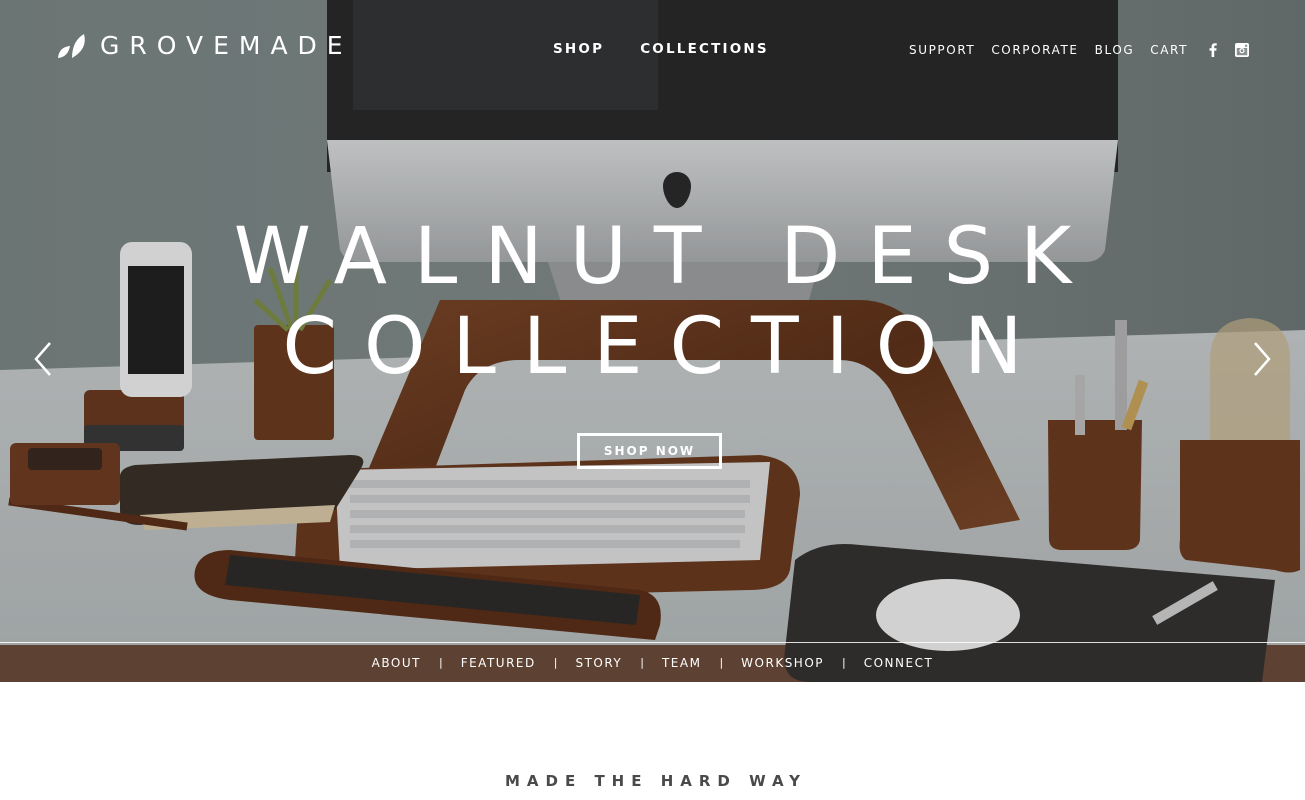 The height and width of the screenshot is (800, 1305). What do you see at coordinates (1169, 50) in the screenshot?
I see `nav-cart: CART` at bounding box center [1169, 50].